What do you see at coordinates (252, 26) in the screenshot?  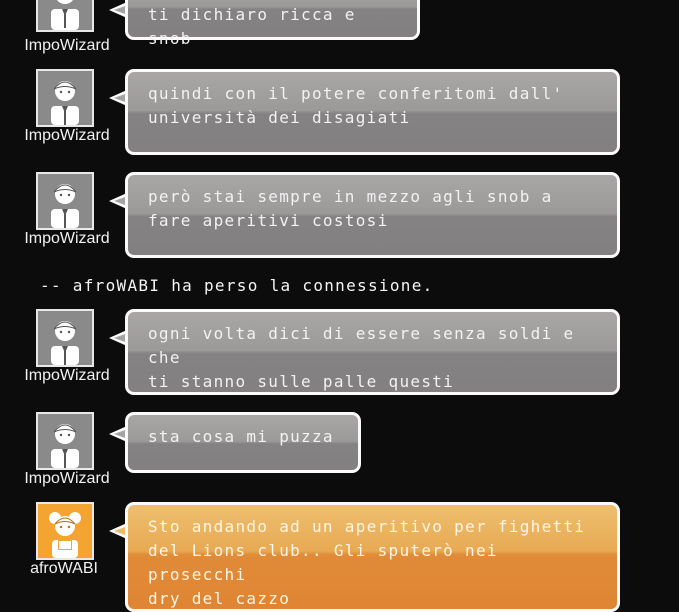 I see `message-text-line: ti dichiaro ricca e snob` at bounding box center [252, 26].